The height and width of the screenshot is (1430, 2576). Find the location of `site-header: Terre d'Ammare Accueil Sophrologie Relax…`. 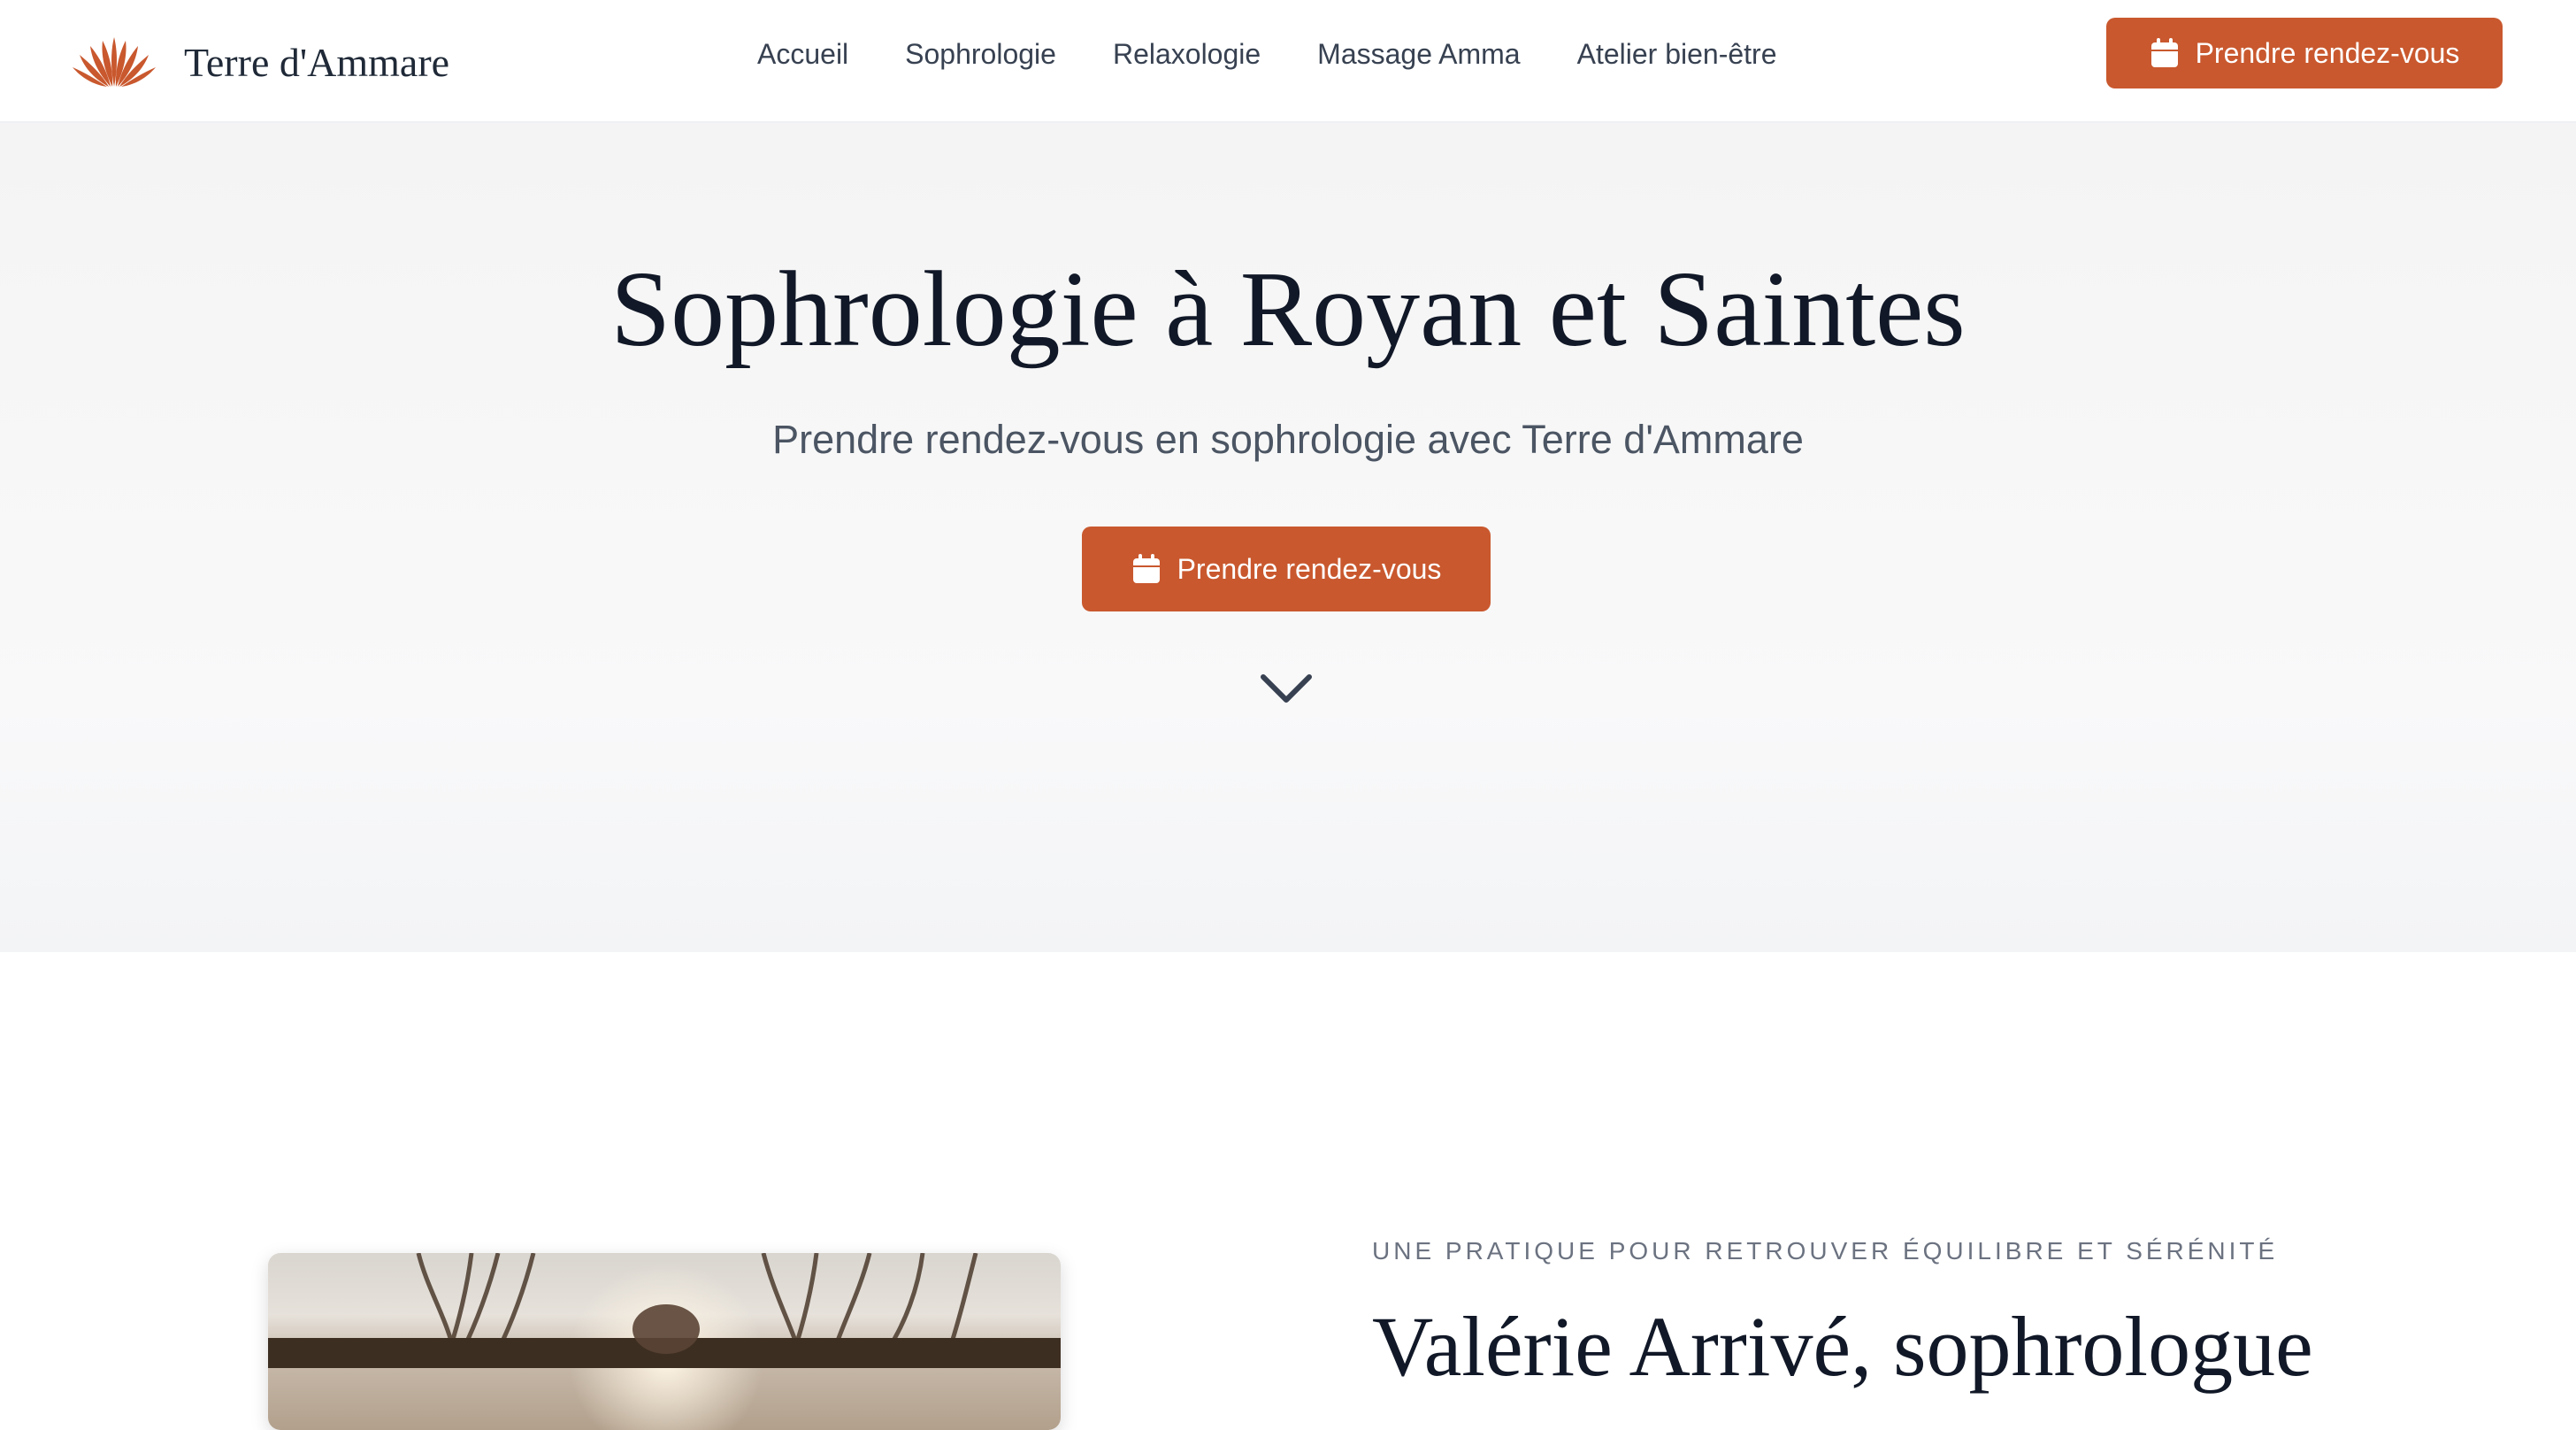

site-header: Terre d'Ammare Accueil Sophrologie Relax… is located at coordinates (1288, 62).